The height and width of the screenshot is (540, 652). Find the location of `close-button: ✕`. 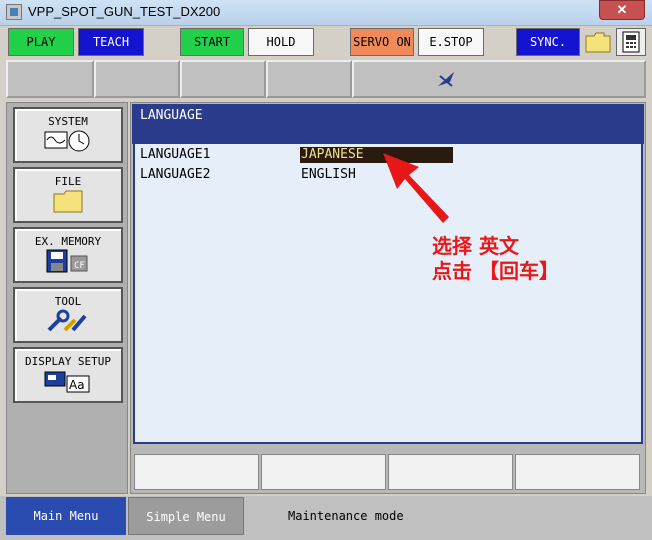

close-button: ✕ is located at coordinates (622, 10).